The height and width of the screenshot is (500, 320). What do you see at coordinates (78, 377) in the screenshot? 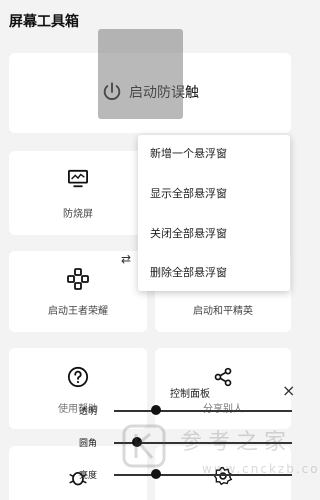
I see `help-circle-icon` at bounding box center [78, 377].